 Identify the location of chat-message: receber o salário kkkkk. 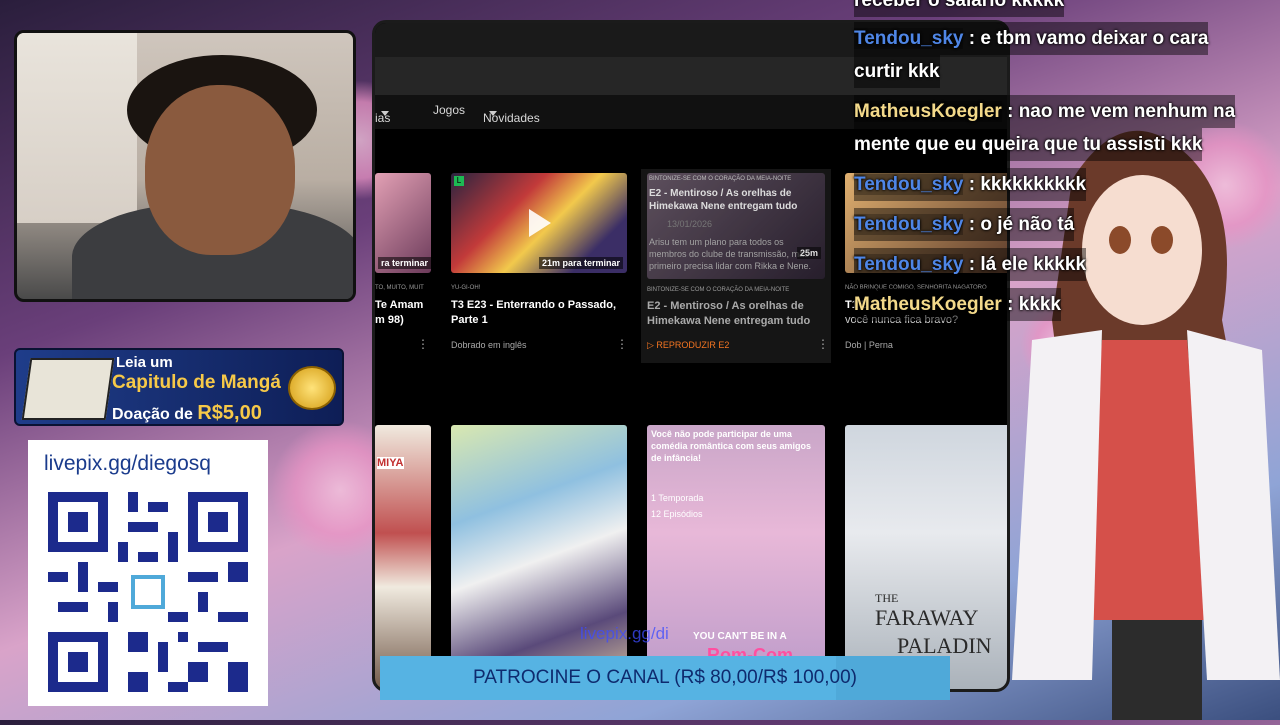
(959, 8).